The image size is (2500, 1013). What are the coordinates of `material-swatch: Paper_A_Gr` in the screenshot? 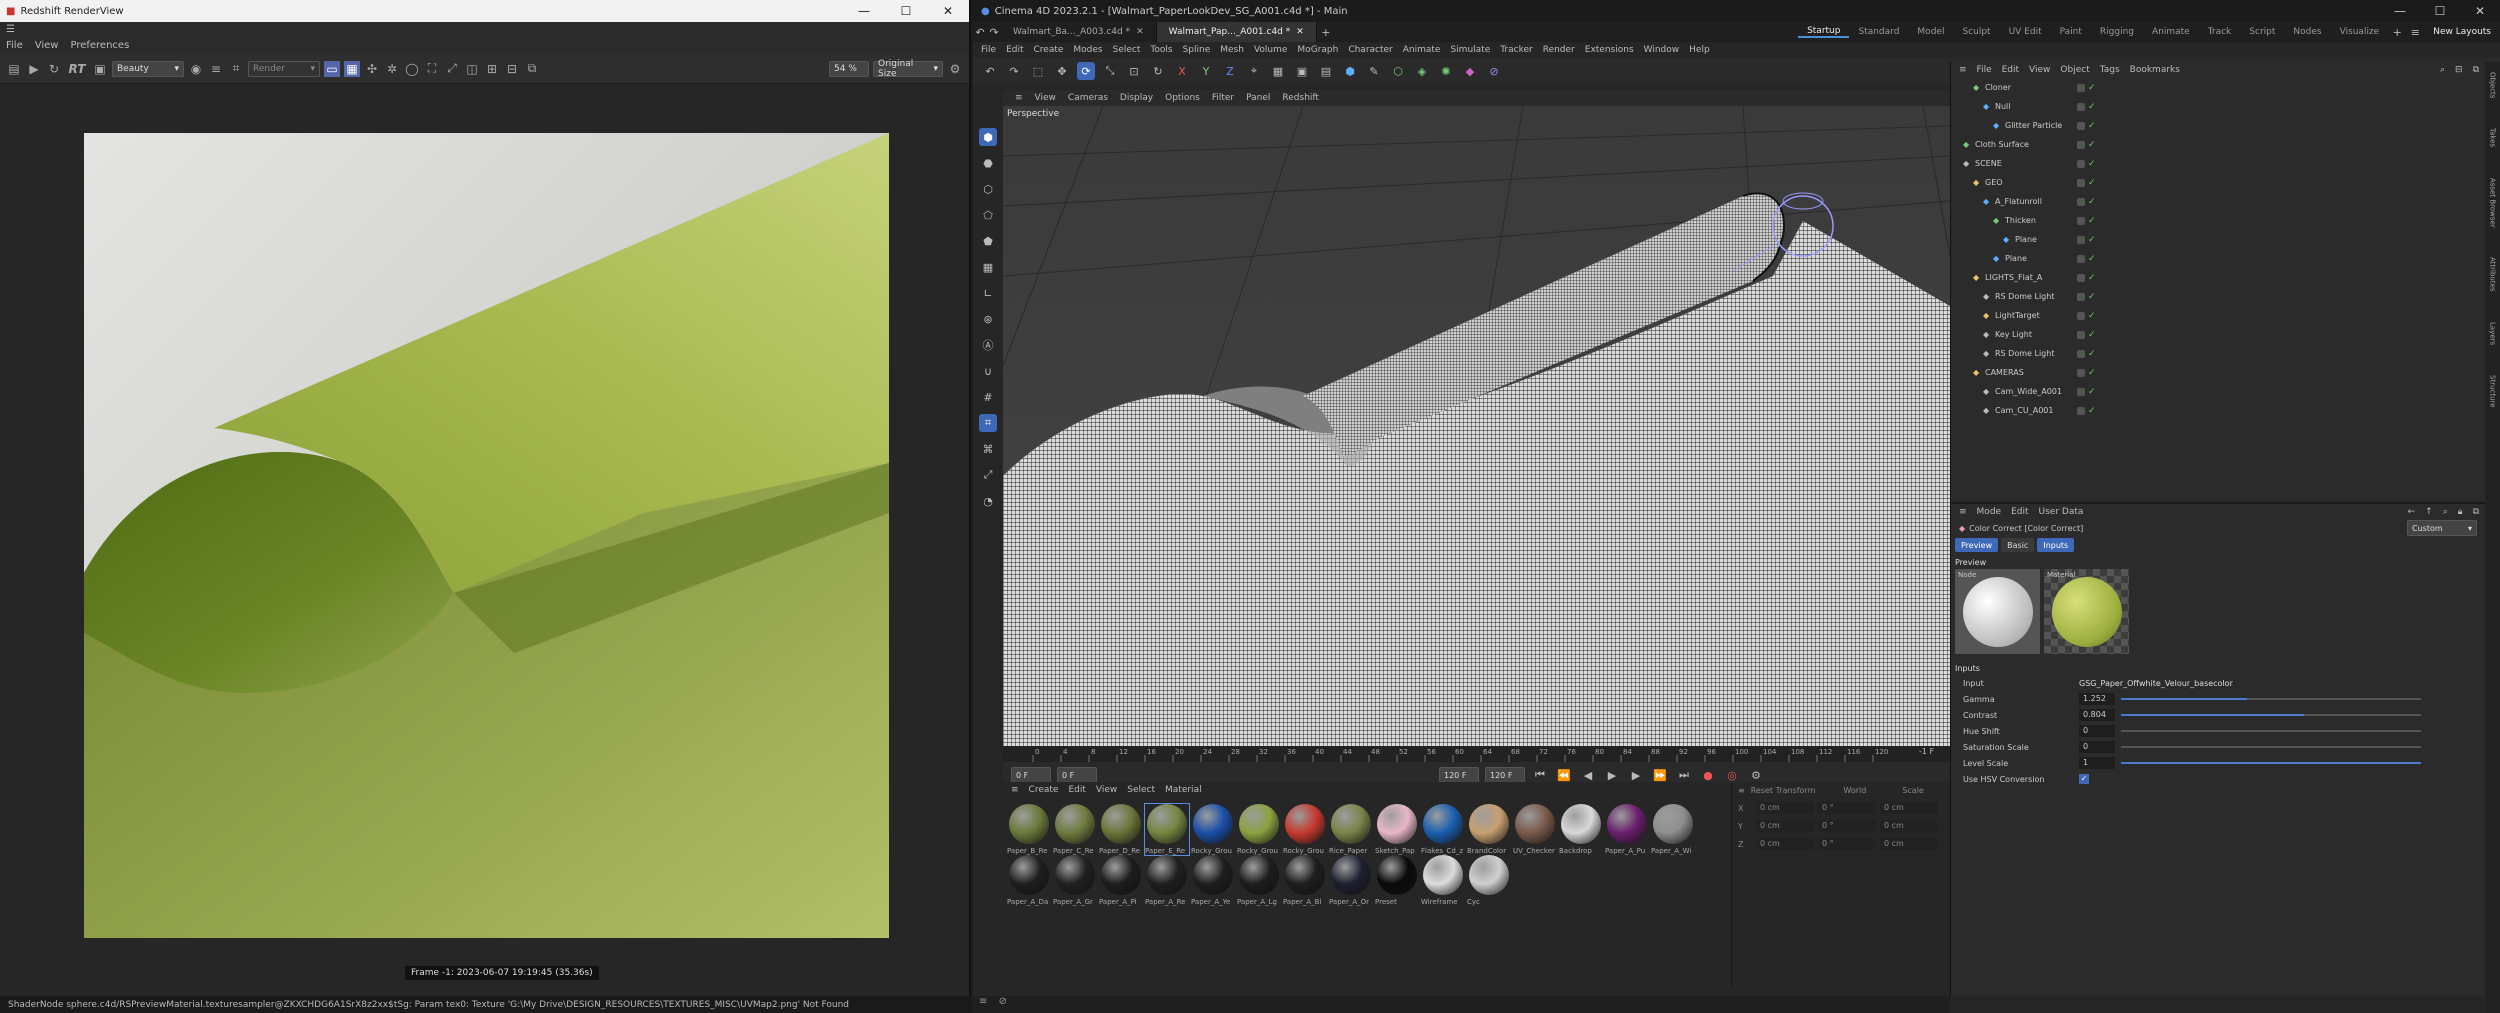 It's located at (1075, 880).